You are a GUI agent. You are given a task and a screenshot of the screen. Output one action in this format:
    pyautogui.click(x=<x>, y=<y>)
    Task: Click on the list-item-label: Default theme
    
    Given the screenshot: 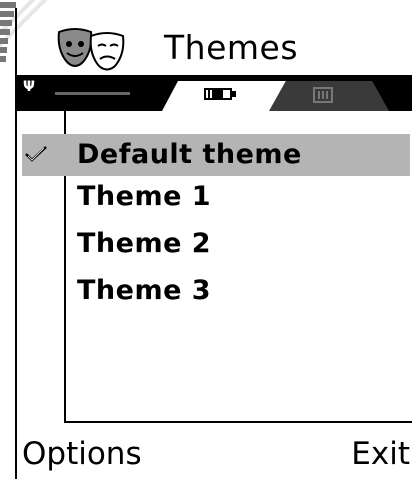 What is the action you would take?
    pyautogui.click(x=189, y=154)
    